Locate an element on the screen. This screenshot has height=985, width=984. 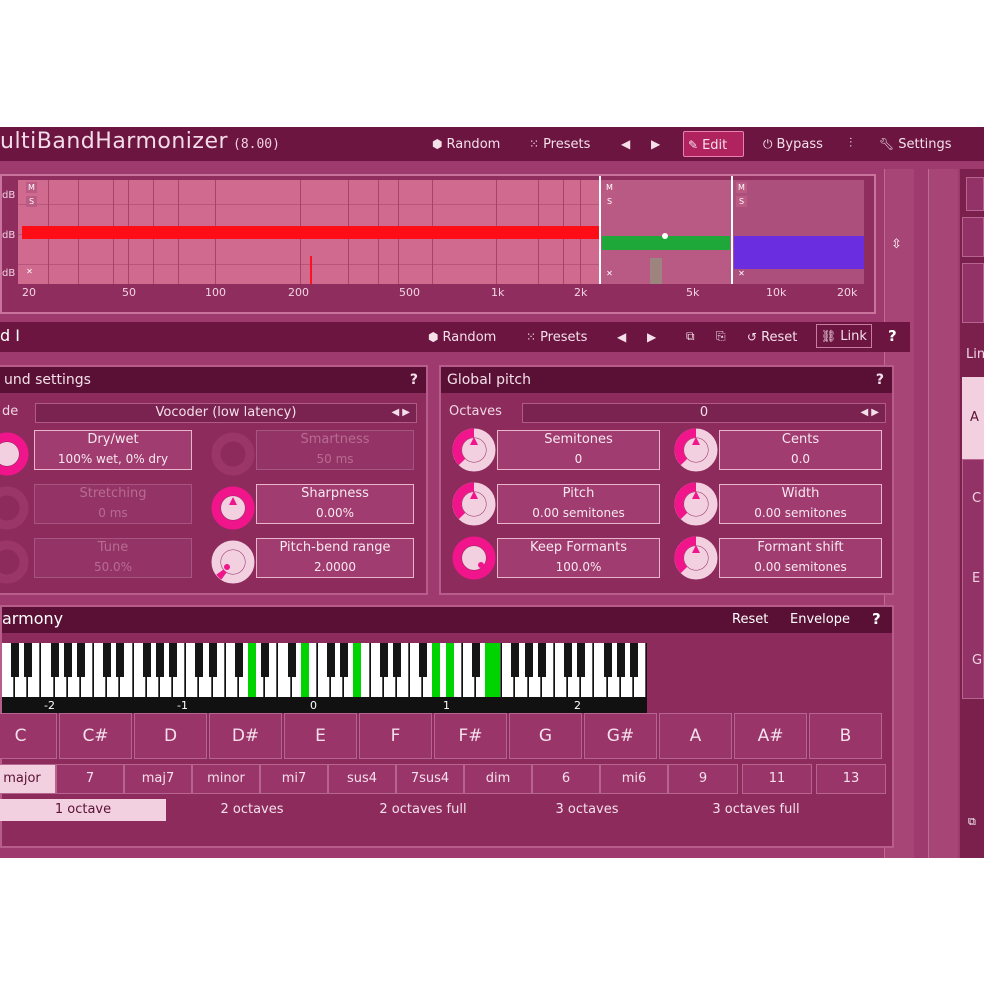
formant-shift-knob is located at coordinates (696, 558).